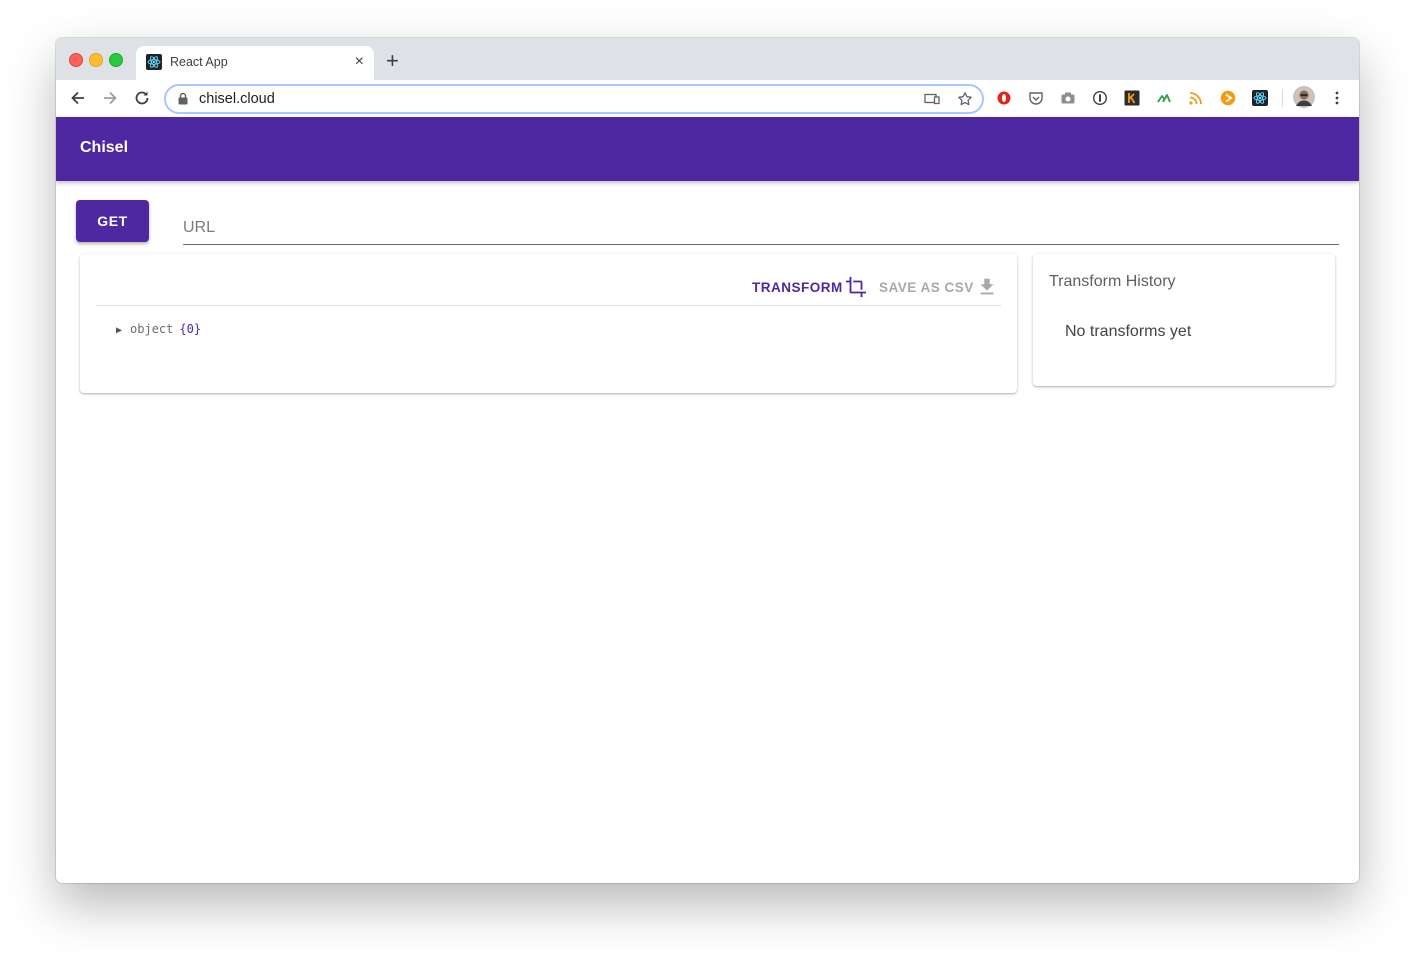 The width and height of the screenshot is (1415, 958). What do you see at coordinates (392, 61) in the screenshot?
I see `new-tab-button: +` at bounding box center [392, 61].